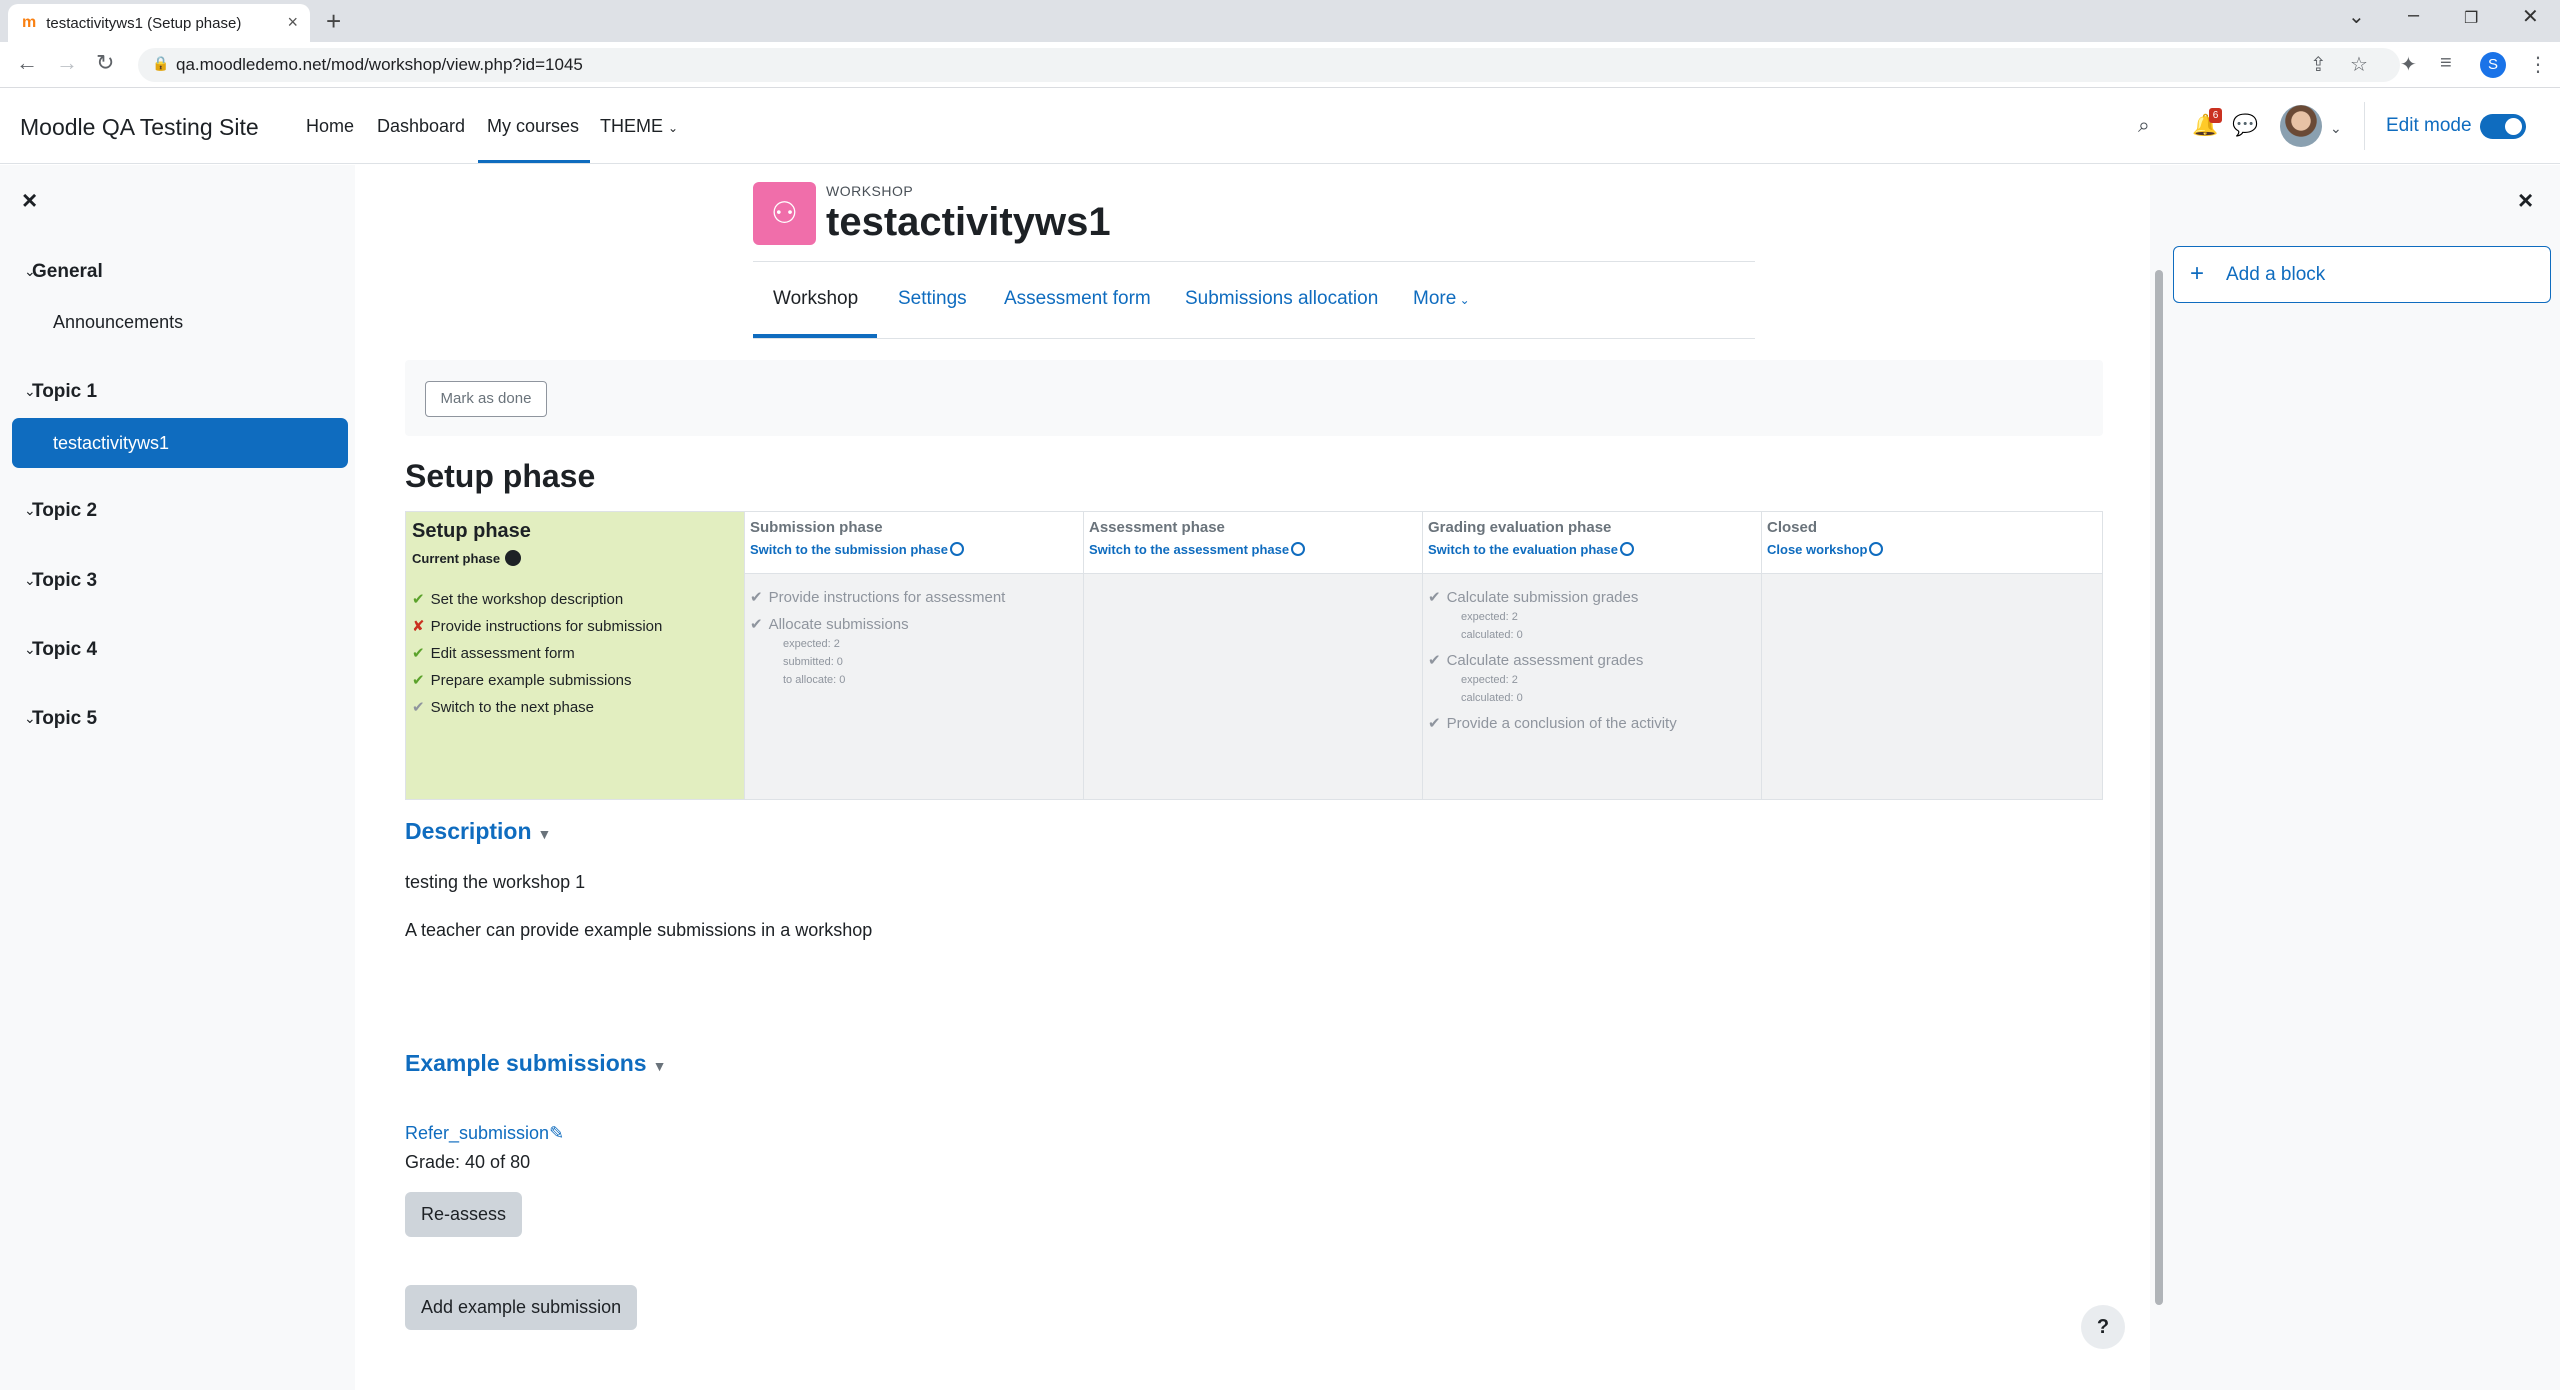 This screenshot has height=1390, width=2560. I want to click on switch-phase-label: Switch to the assessment phase, so click(1189, 549).